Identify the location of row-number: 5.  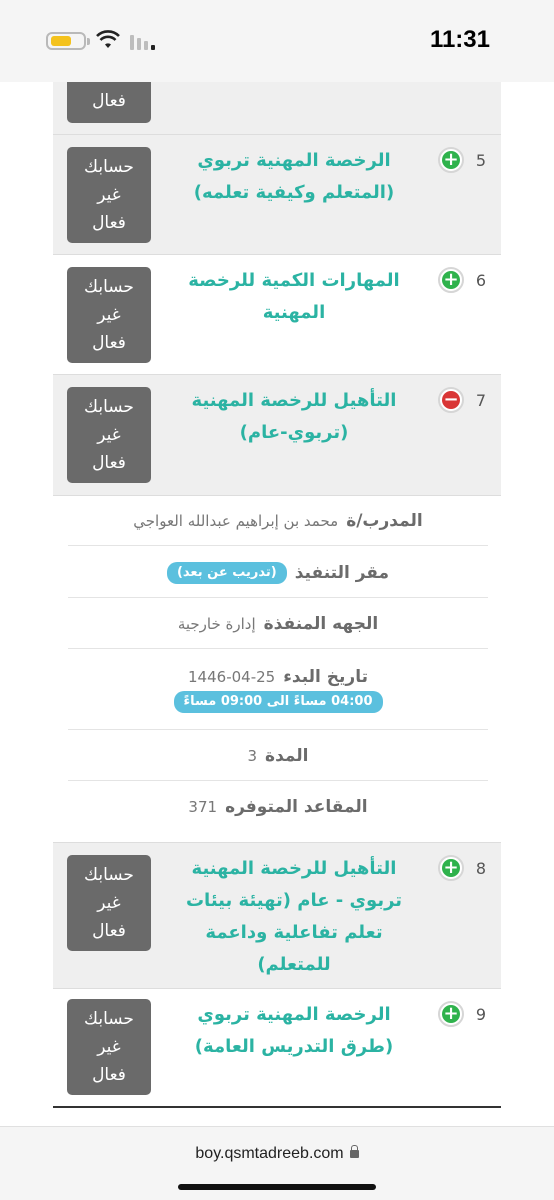
(480, 160).